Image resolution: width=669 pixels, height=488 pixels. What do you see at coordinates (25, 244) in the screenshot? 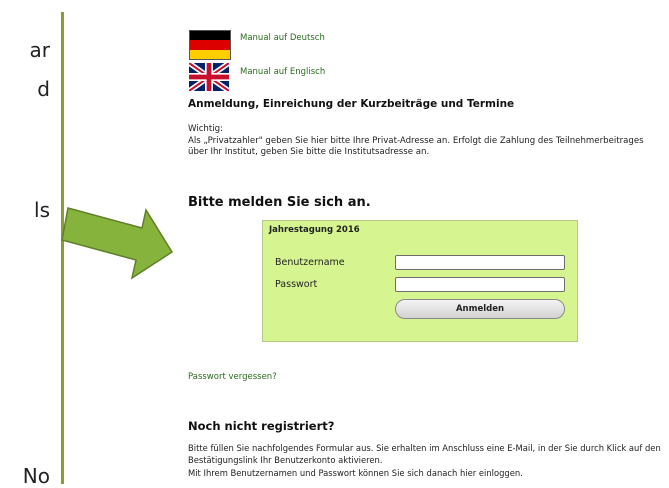
I see `left-panel-cropped: ar d ls No` at bounding box center [25, 244].